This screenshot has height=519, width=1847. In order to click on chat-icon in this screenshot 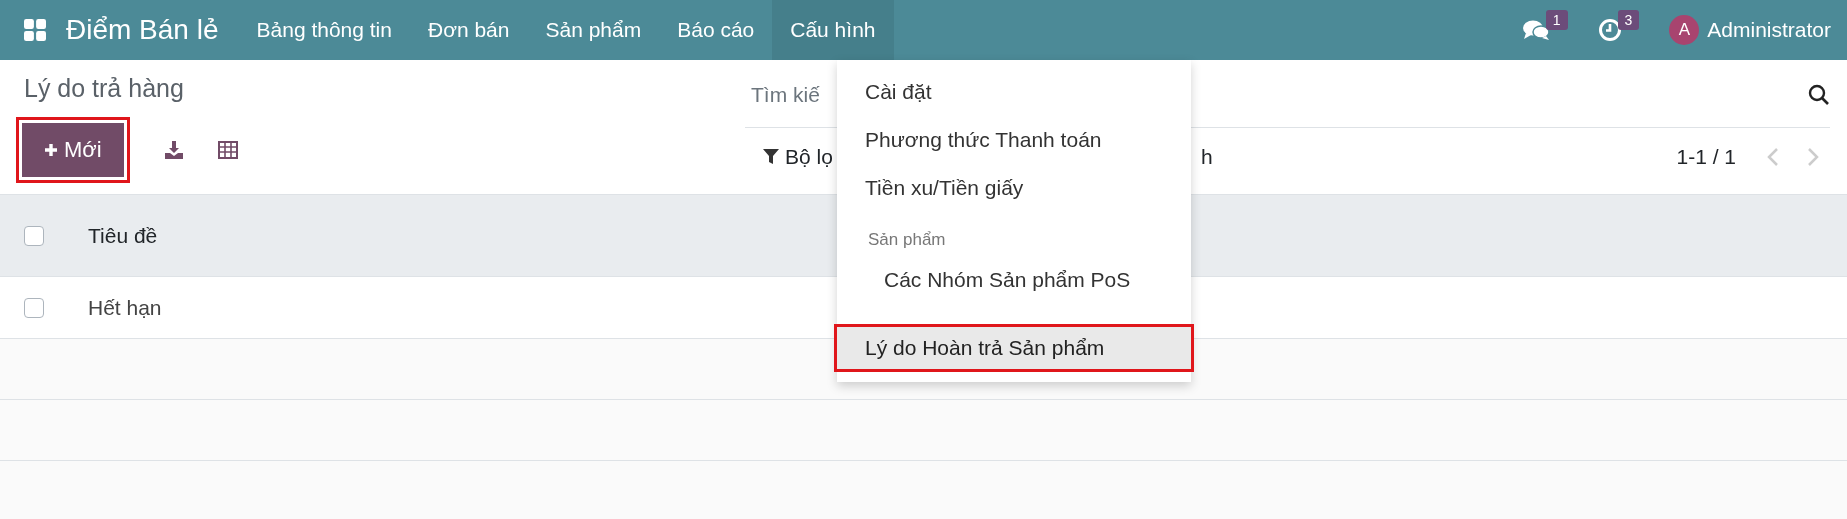, I will do `click(1535, 30)`.